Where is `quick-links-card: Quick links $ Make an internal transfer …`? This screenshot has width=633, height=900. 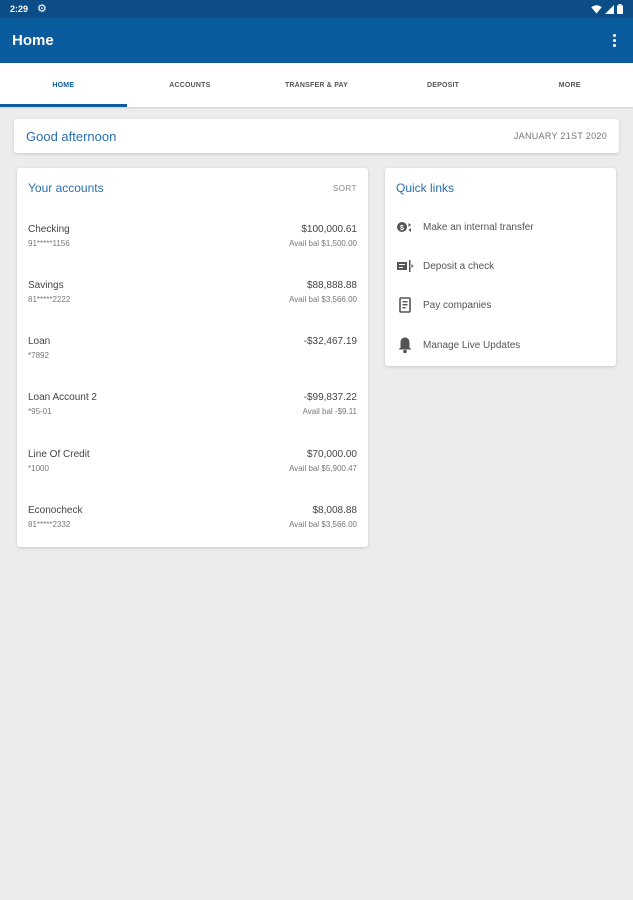
quick-links-card: Quick links $ Make an internal transfer … is located at coordinates (500, 267).